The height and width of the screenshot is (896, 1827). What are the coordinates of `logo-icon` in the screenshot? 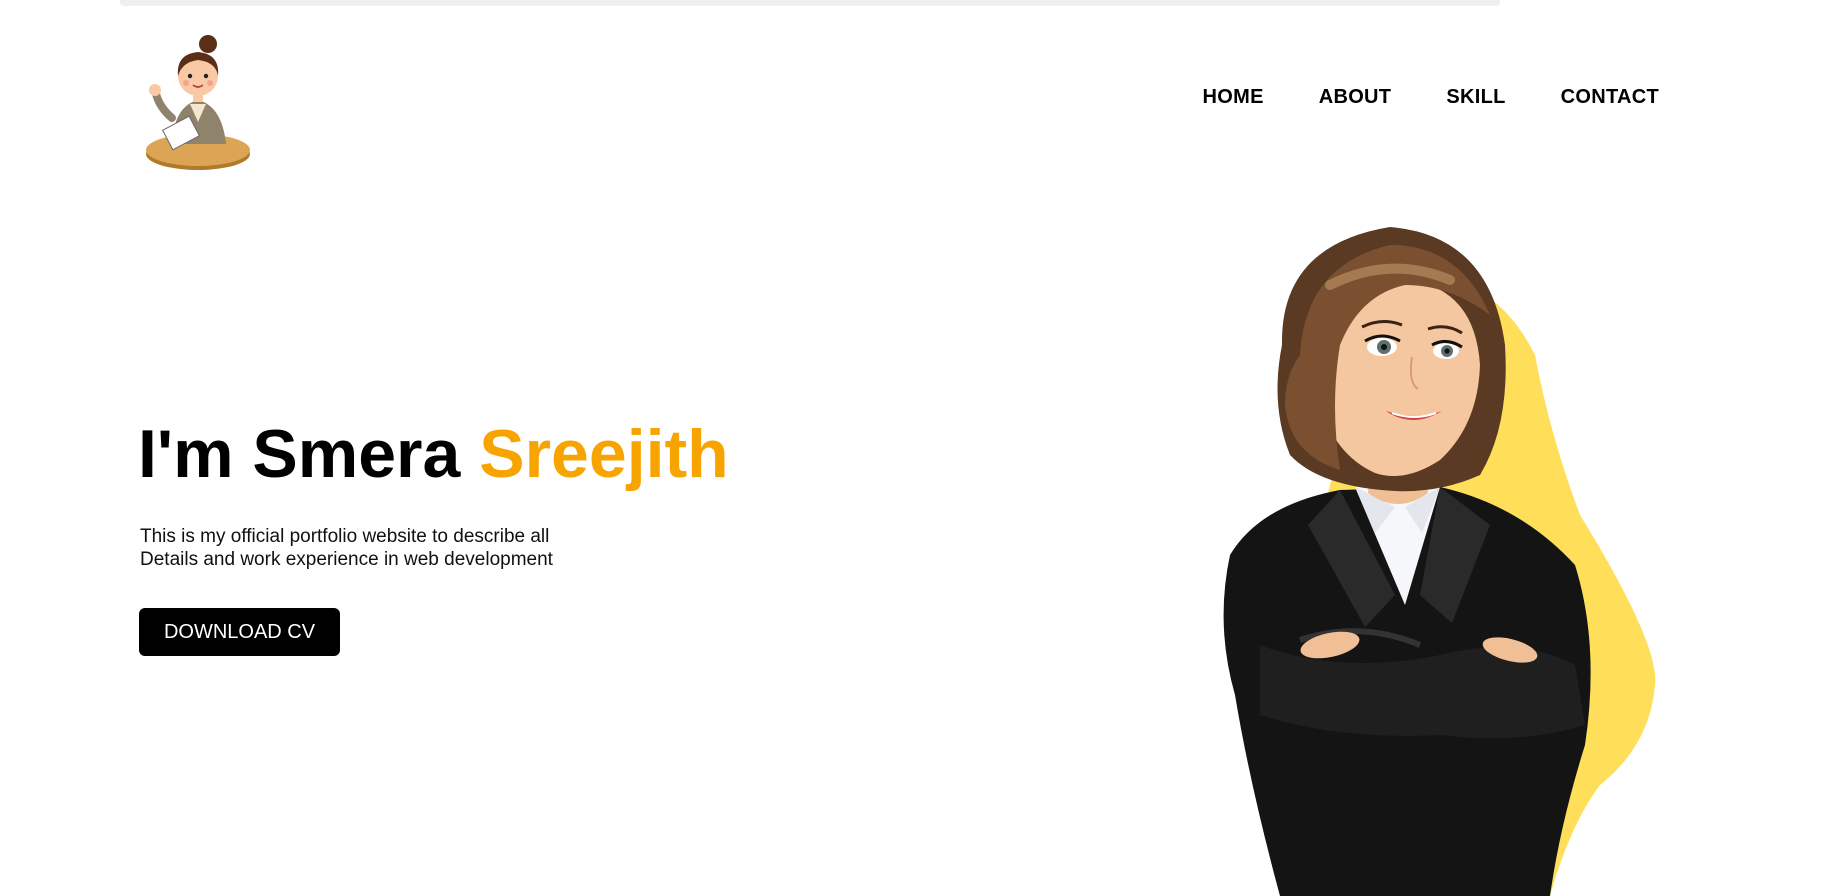 It's located at (203, 100).